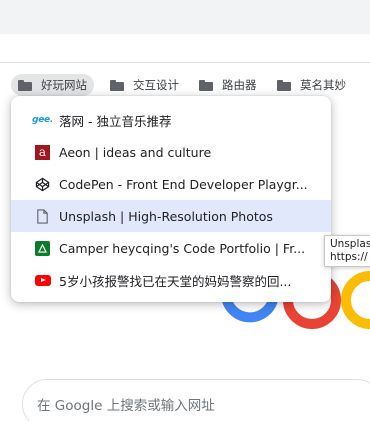 Image resolution: width=370 pixels, height=421 pixels. I want to click on bookmark-item-label: Unsplash | High-Resolution Photos, so click(166, 216).